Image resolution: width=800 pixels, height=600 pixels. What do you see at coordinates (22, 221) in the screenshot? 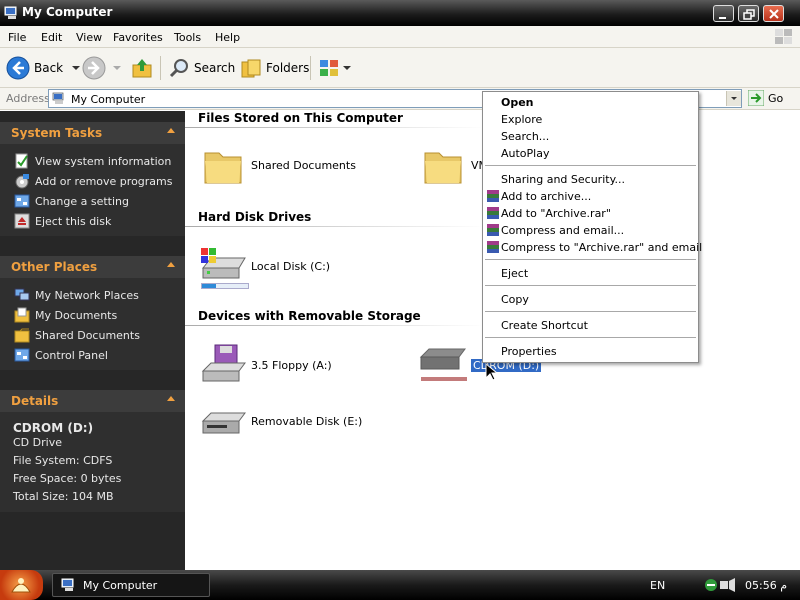
I see `eject-icon` at bounding box center [22, 221].